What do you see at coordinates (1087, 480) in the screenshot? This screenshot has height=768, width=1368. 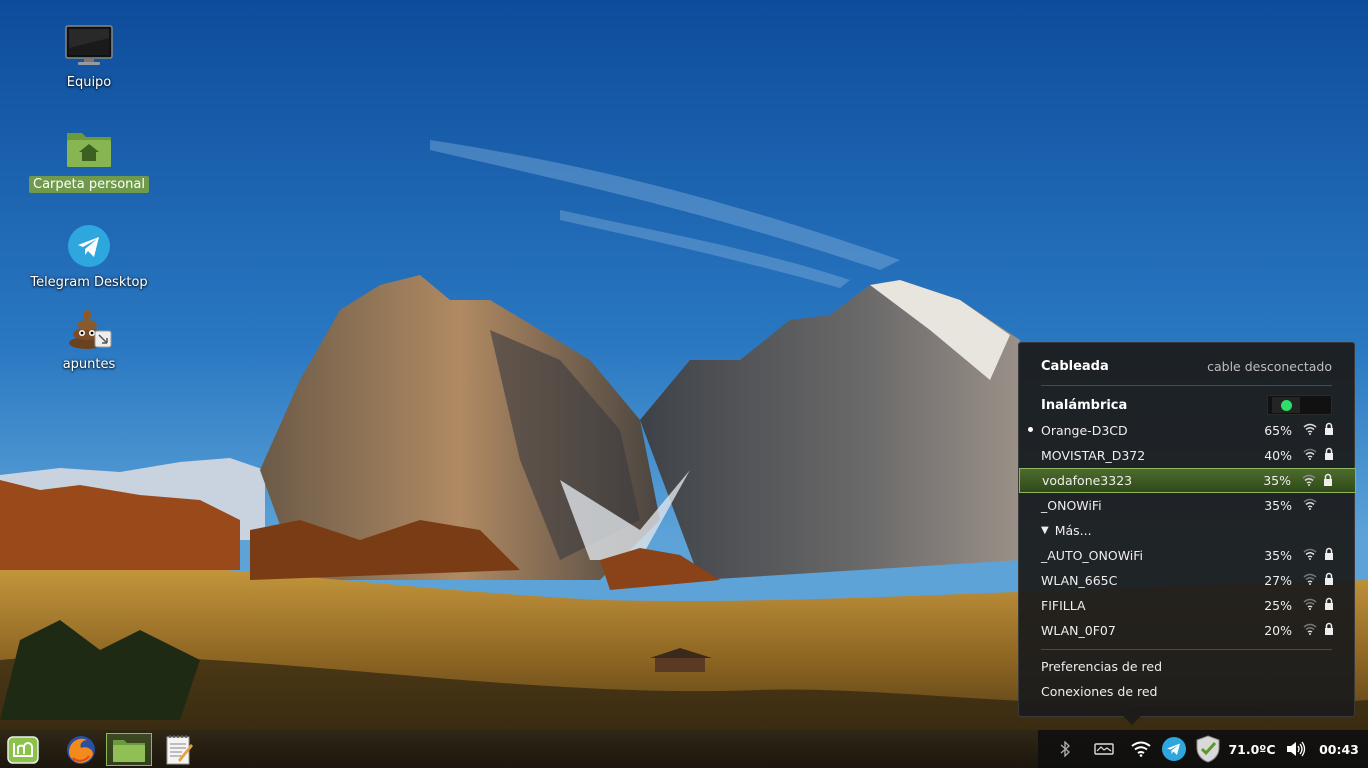 I see `network-ssid: vodafone3323` at bounding box center [1087, 480].